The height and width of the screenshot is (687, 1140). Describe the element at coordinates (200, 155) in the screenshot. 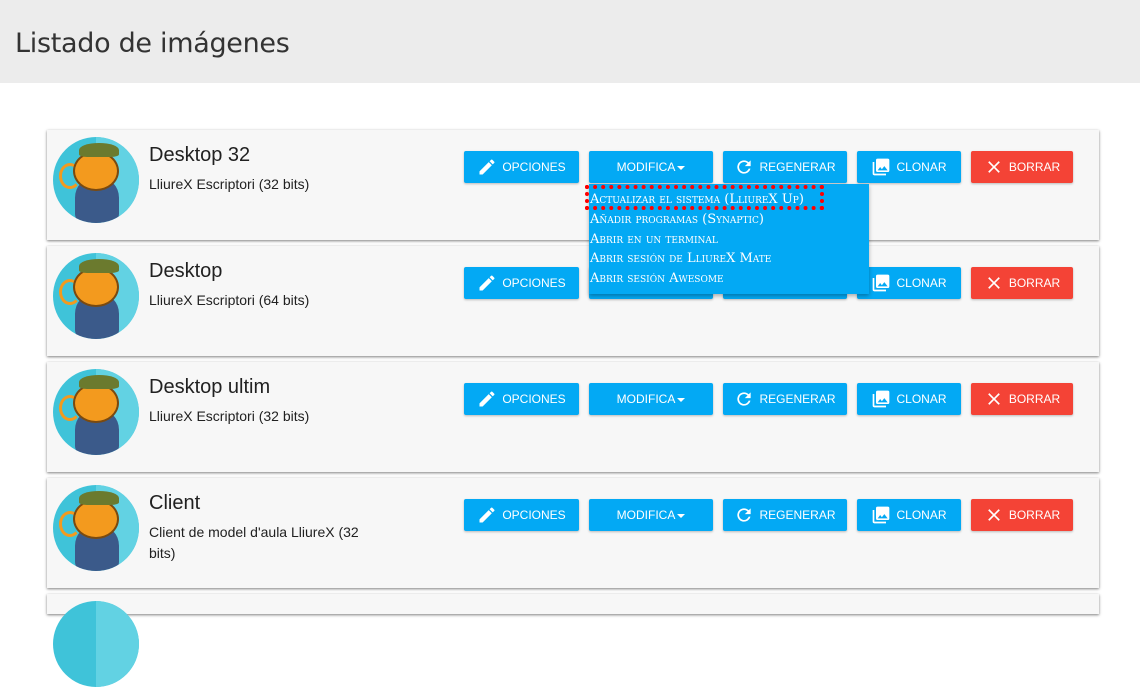

I see `image-title: Desktop 32` at that location.